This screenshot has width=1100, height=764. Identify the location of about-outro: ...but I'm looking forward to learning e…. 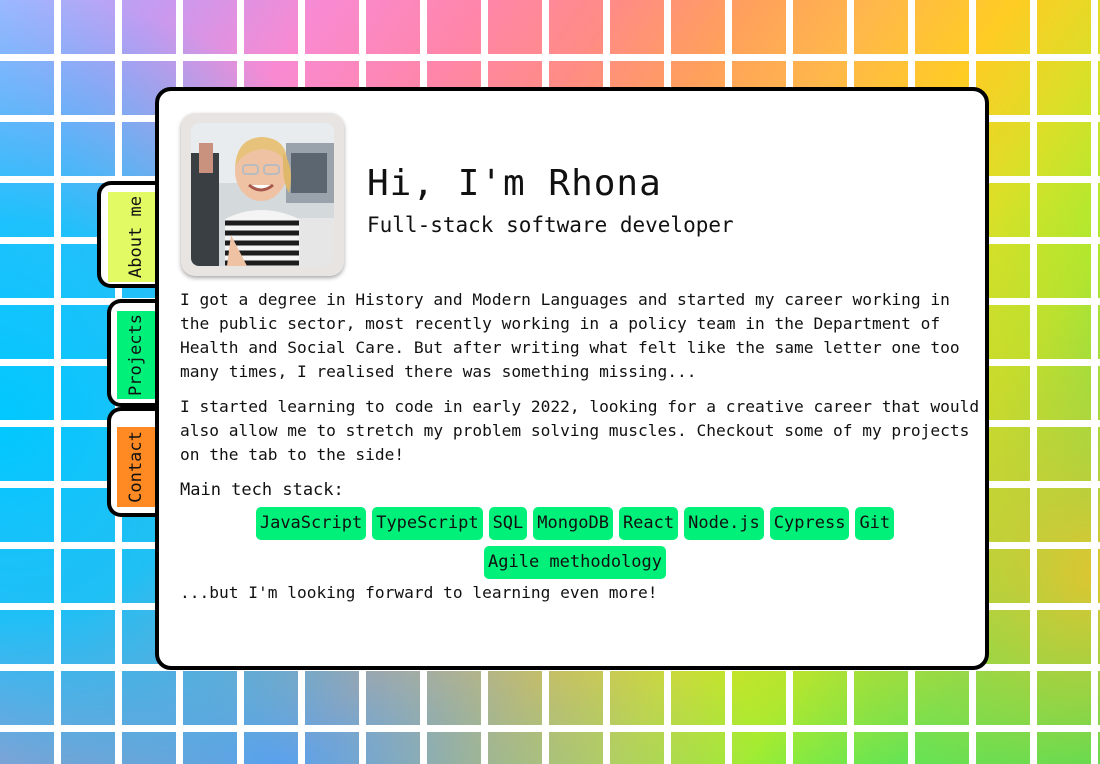
(419, 592).